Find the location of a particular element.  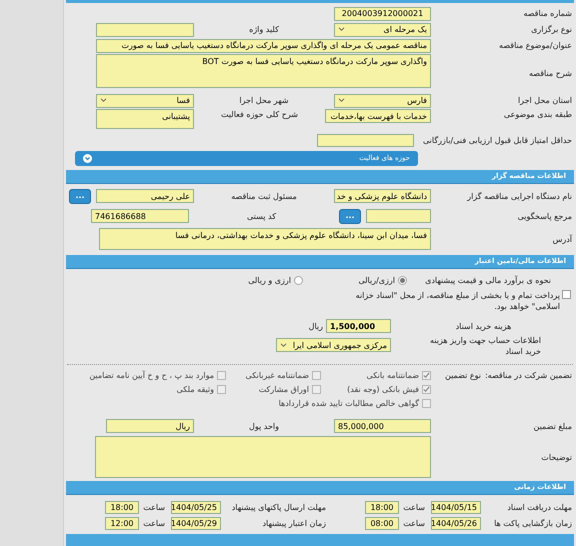

agency-field: دانشگاه علوم پزشکی و خد is located at coordinates (382, 196).